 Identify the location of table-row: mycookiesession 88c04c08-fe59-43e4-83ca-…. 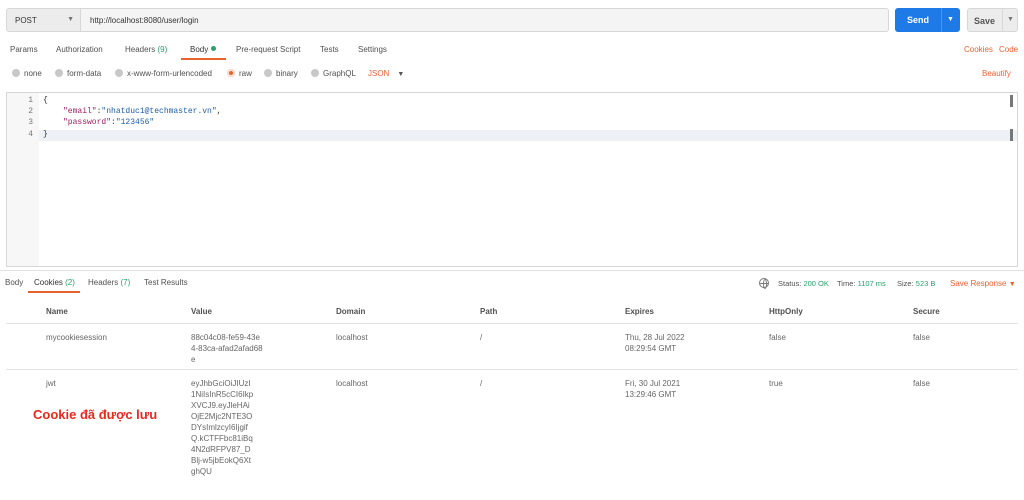
(512, 347).